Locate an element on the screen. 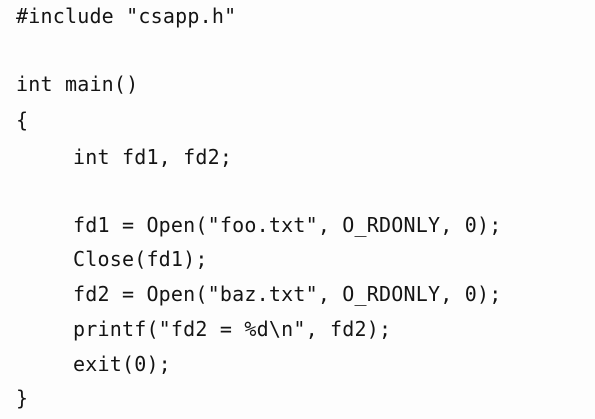 This screenshot has width=595, height=419. code-line-exit: exit(0); is located at coordinates (122, 364).